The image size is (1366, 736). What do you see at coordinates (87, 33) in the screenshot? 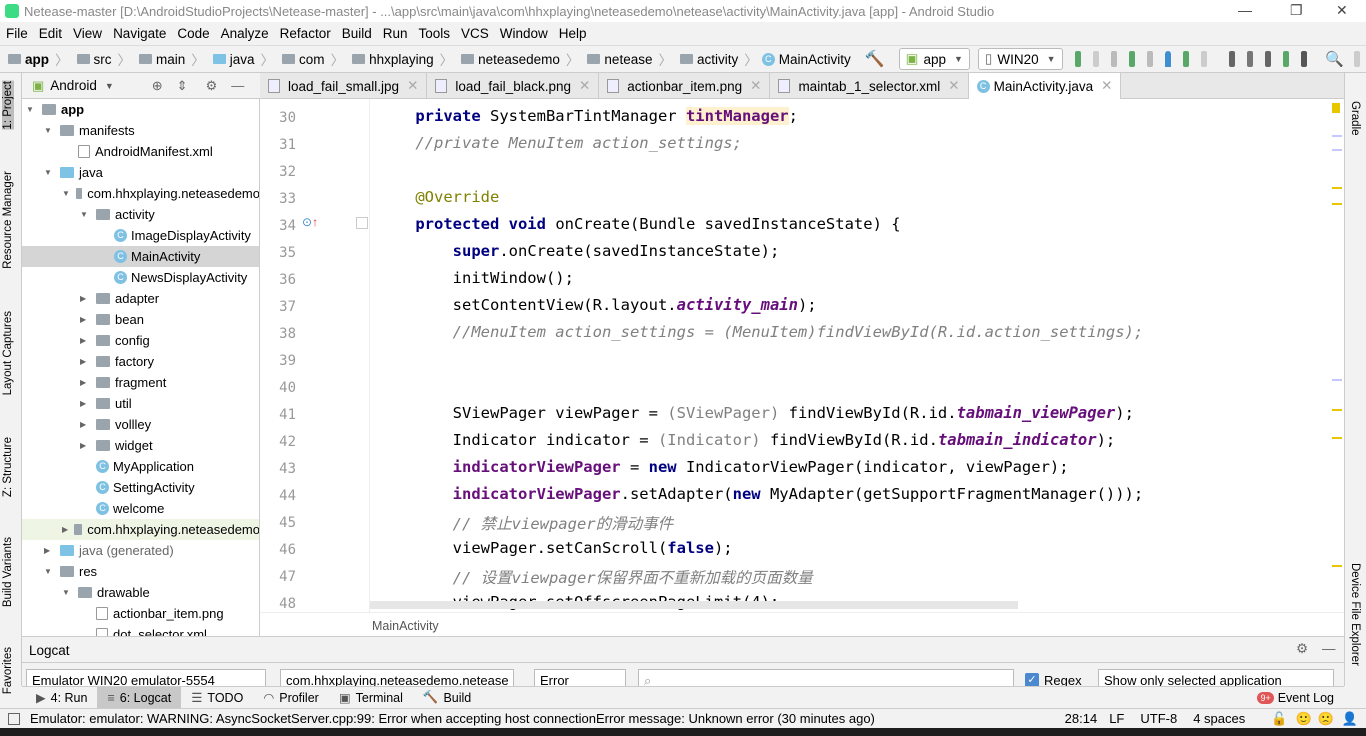
I see `menu-view: View` at bounding box center [87, 33].